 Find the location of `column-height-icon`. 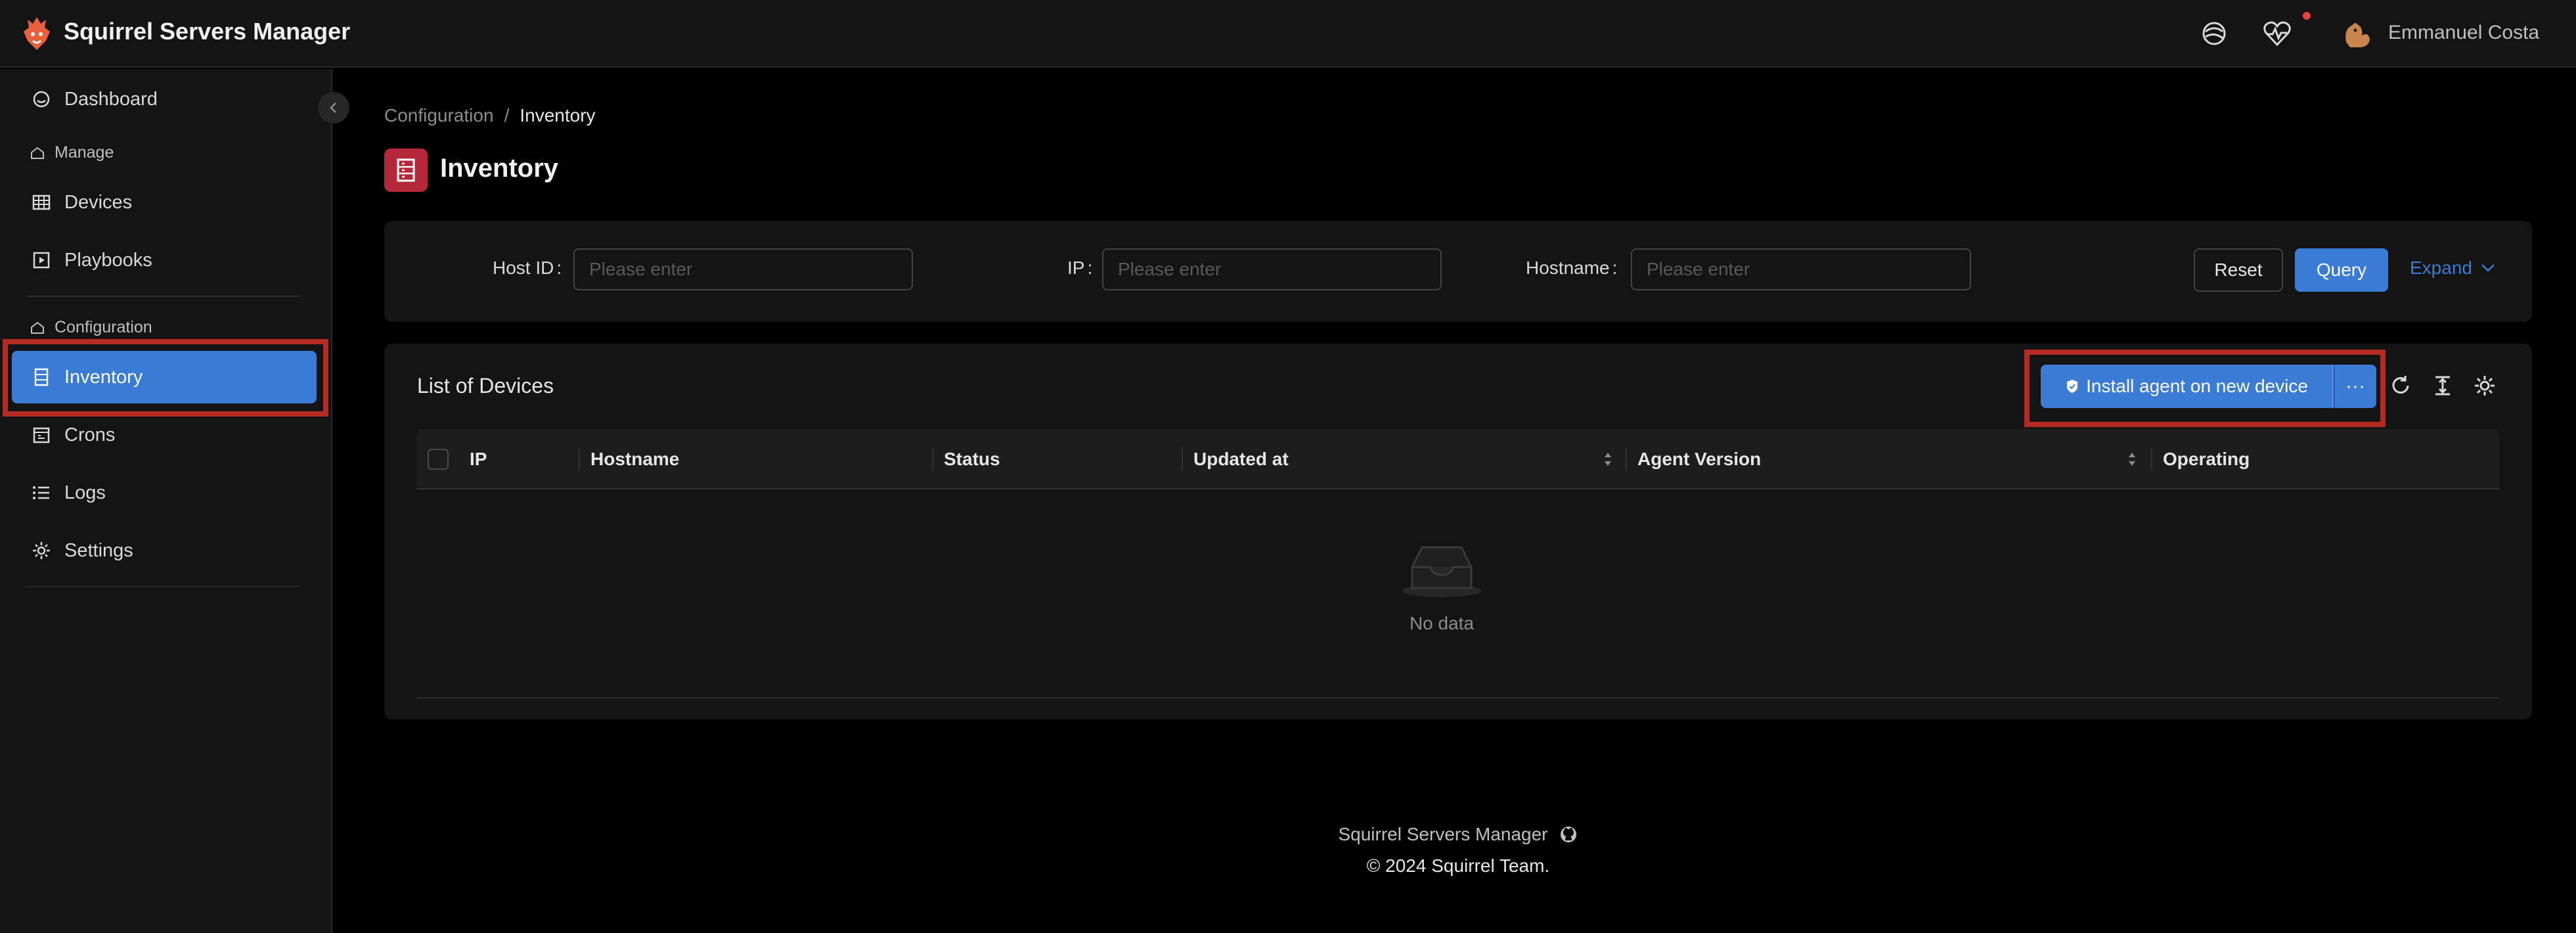

column-height-icon is located at coordinates (2443, 386).